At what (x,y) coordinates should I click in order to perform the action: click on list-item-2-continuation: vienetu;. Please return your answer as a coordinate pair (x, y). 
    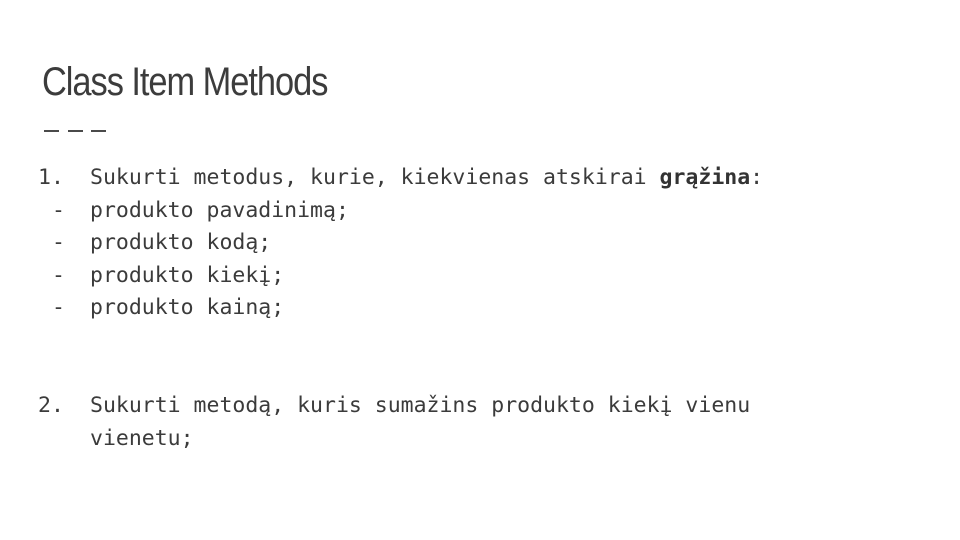
    Looking at the image, I should click on (478, 439).